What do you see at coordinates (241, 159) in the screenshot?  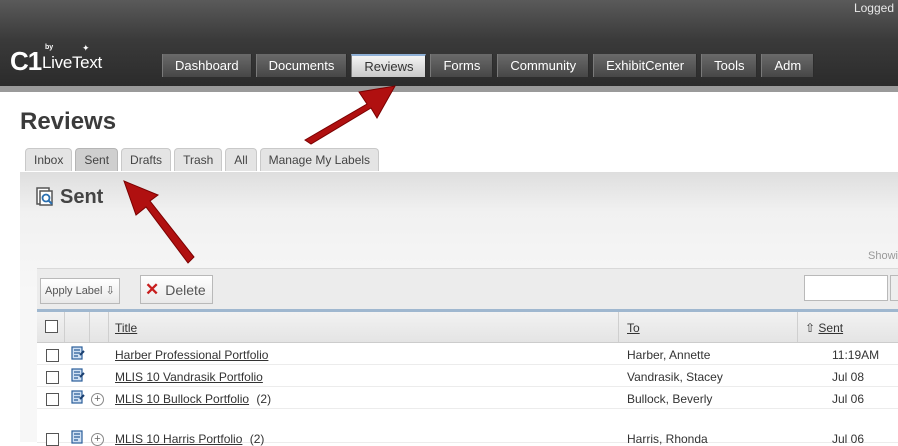 I see `tab-all: All` at bounding box center [241, 159].